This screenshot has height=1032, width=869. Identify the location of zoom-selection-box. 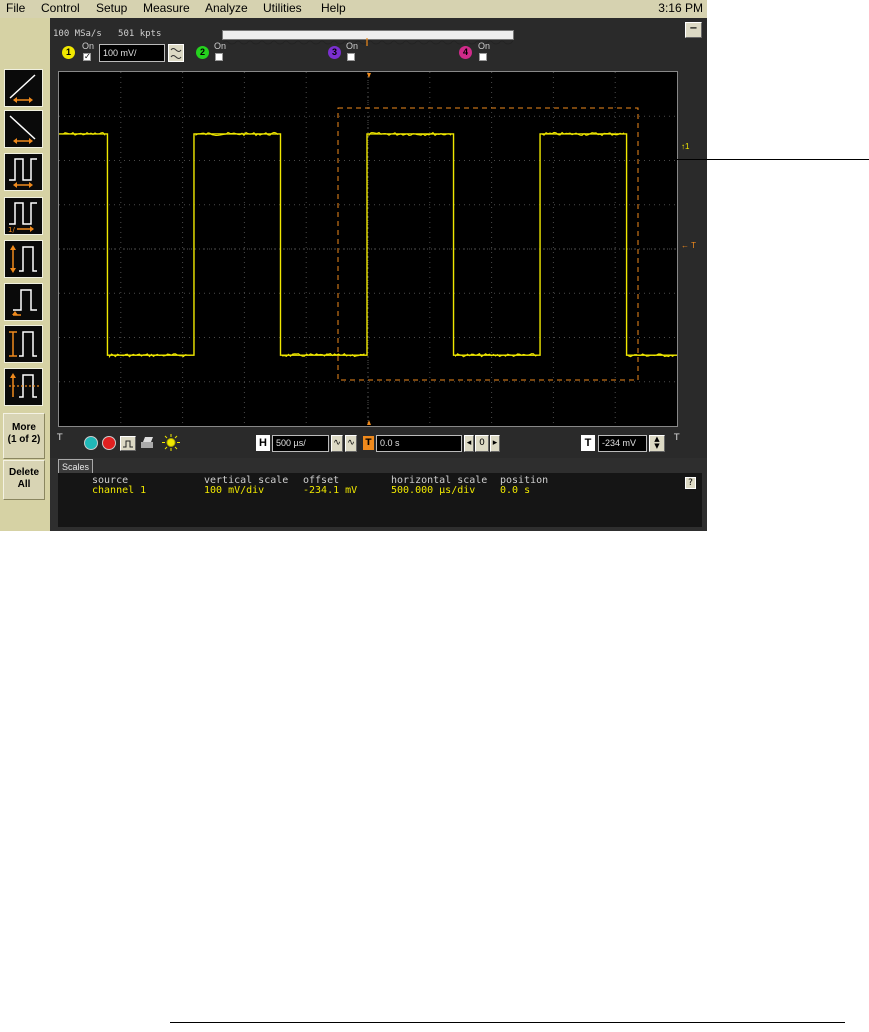
(488, 244).